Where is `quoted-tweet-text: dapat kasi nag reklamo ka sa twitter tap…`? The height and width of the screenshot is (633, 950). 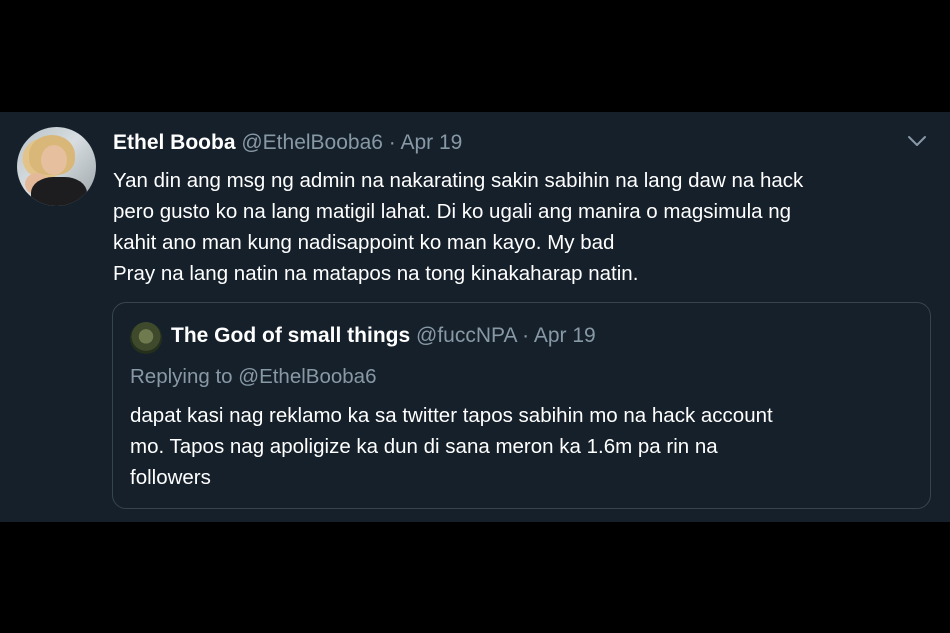
quoted-tweet-text: dapat kasi nag reklamo ka sa twitter tap… is located at coordinates (520, 446).